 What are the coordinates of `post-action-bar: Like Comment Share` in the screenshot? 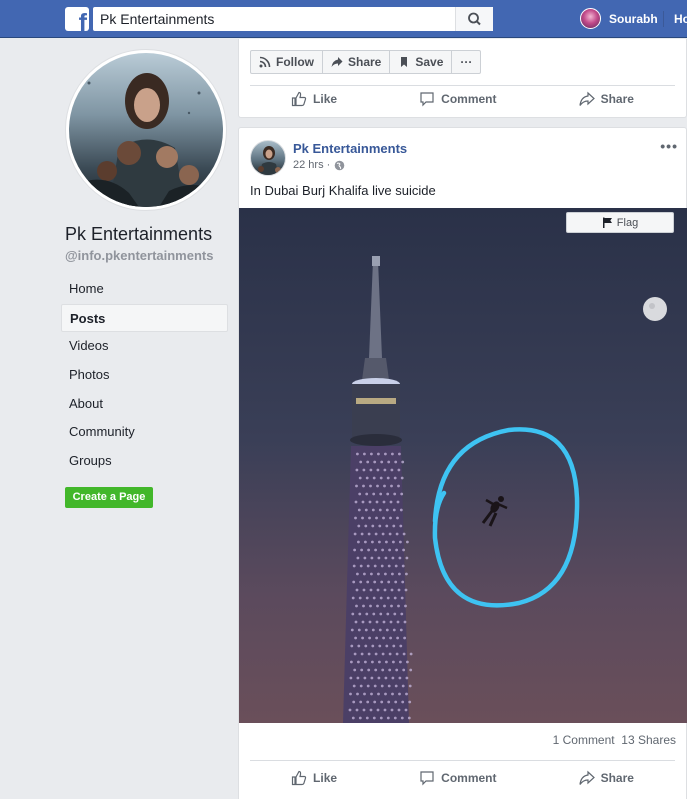 It's located at (462, 778).